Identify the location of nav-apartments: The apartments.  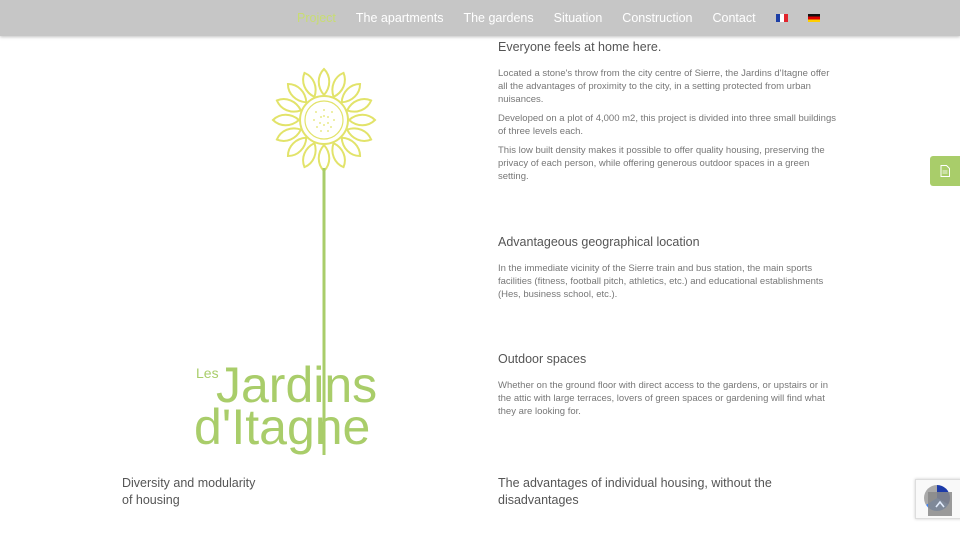
(400, 18).